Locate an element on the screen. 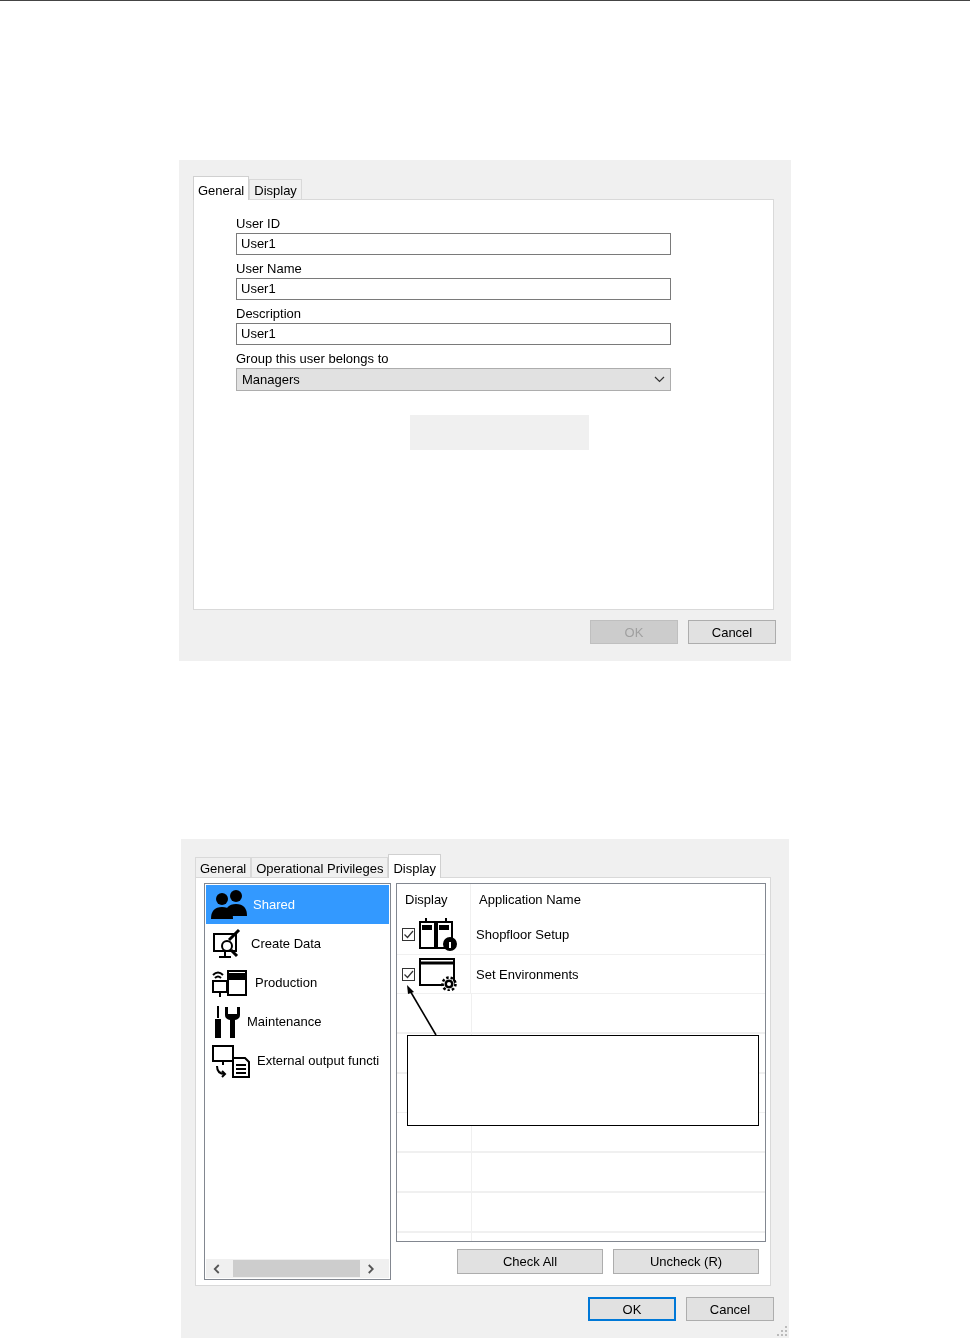 Image resolution: width=970 pixels, height=1338 pixels. category-item: External output functi is located at coordinates (297, 1060).